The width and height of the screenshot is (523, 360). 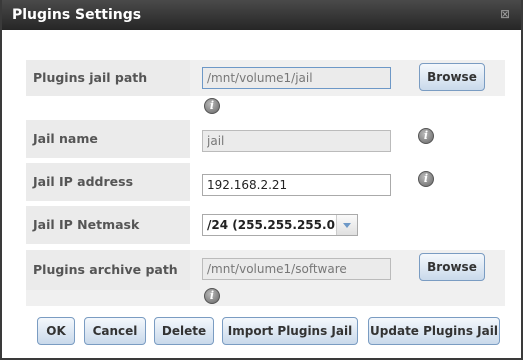 What do you see at coordinates (290, 331) in the screenshot?
I see `import-plugins-jail-button: Import Plugins Jail` at bounding box center [290, 331].